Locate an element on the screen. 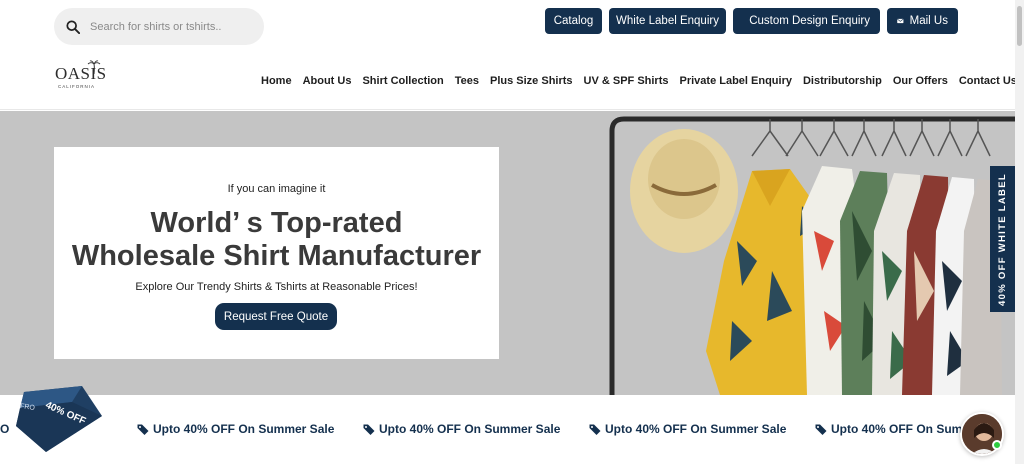 This screenshot has height=464, width=1024. marquee-item: Upto 40% OFF On Summ is located at coordinates (894, 429).